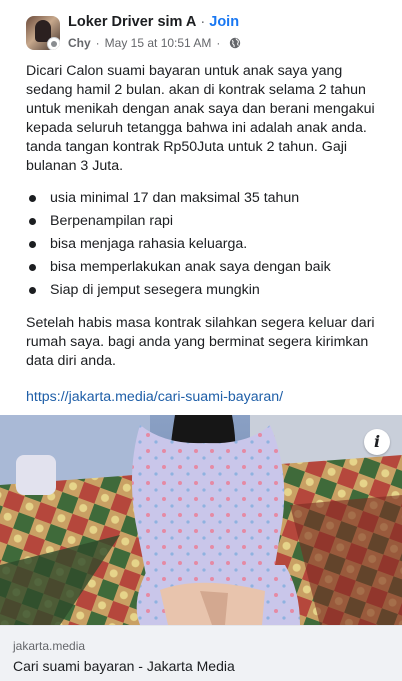  What do you see at coordinates (235, 43) in the screenshot?
I see `globe-icon` at bounding box center [235, 43].